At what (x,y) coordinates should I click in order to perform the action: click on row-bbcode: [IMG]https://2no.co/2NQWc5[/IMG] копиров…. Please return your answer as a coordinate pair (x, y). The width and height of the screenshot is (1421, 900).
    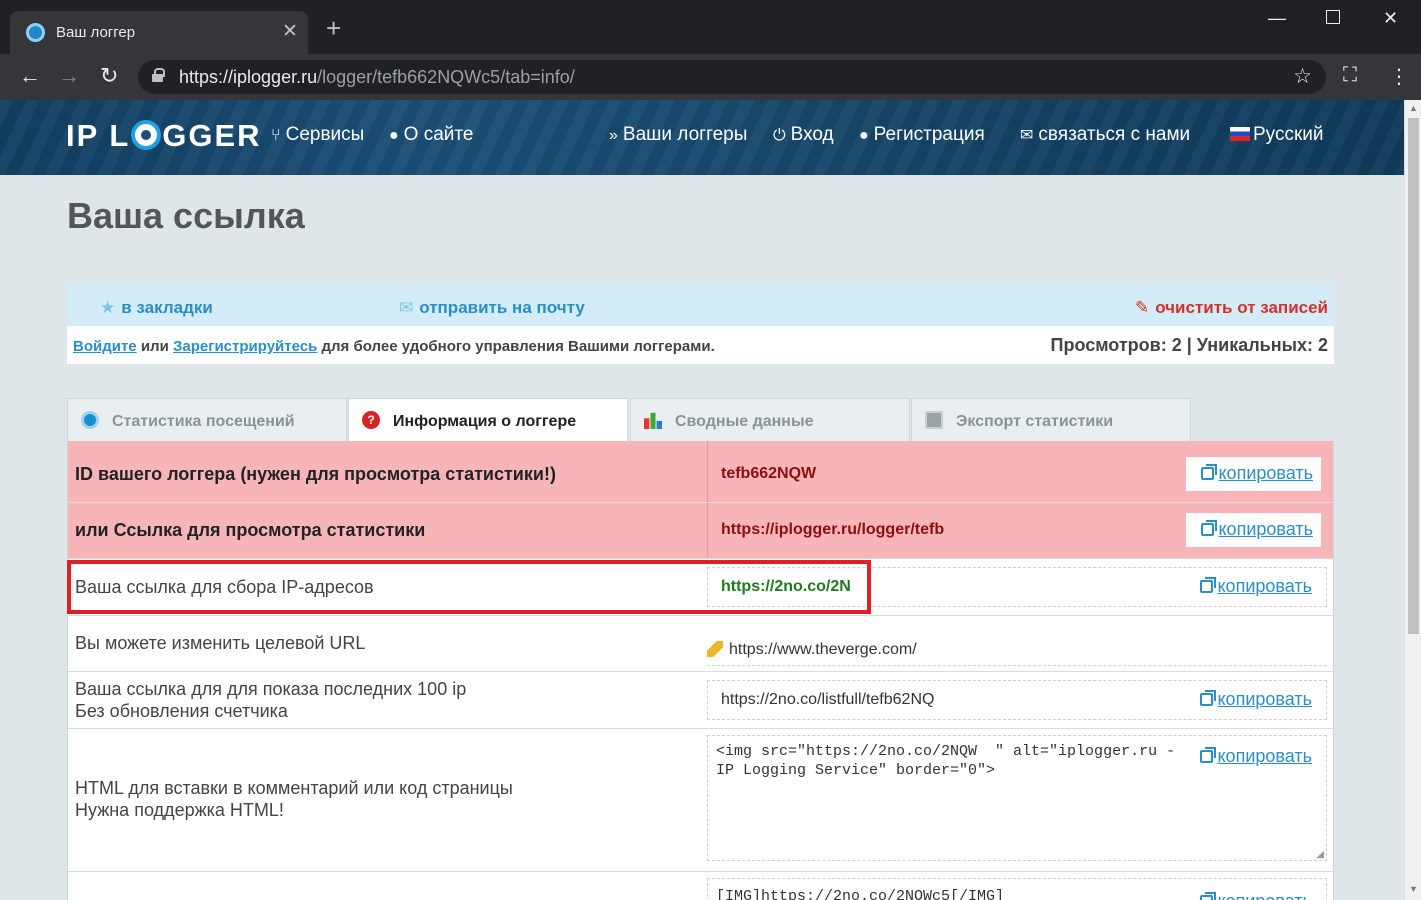
    Looking at the image, I should click on (700, 886).